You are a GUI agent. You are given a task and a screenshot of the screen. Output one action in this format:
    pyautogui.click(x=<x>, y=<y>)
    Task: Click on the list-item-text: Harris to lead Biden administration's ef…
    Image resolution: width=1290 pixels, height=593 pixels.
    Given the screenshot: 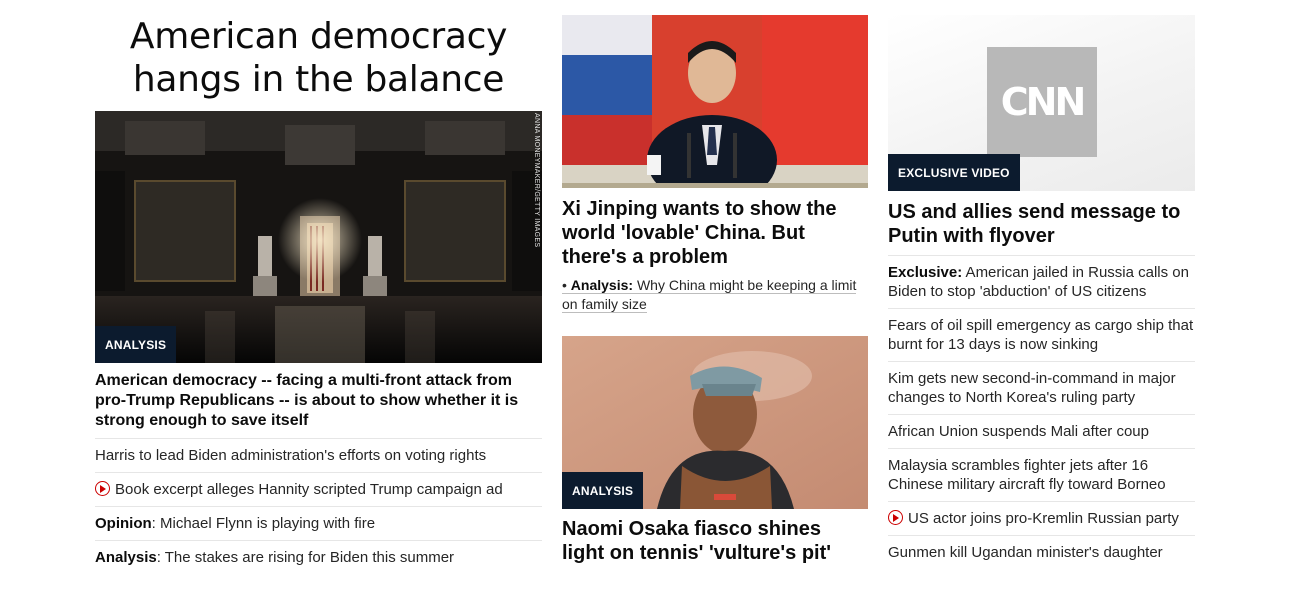 What is the action you would take?
    pyautogui.click(x=291, y=455)
    